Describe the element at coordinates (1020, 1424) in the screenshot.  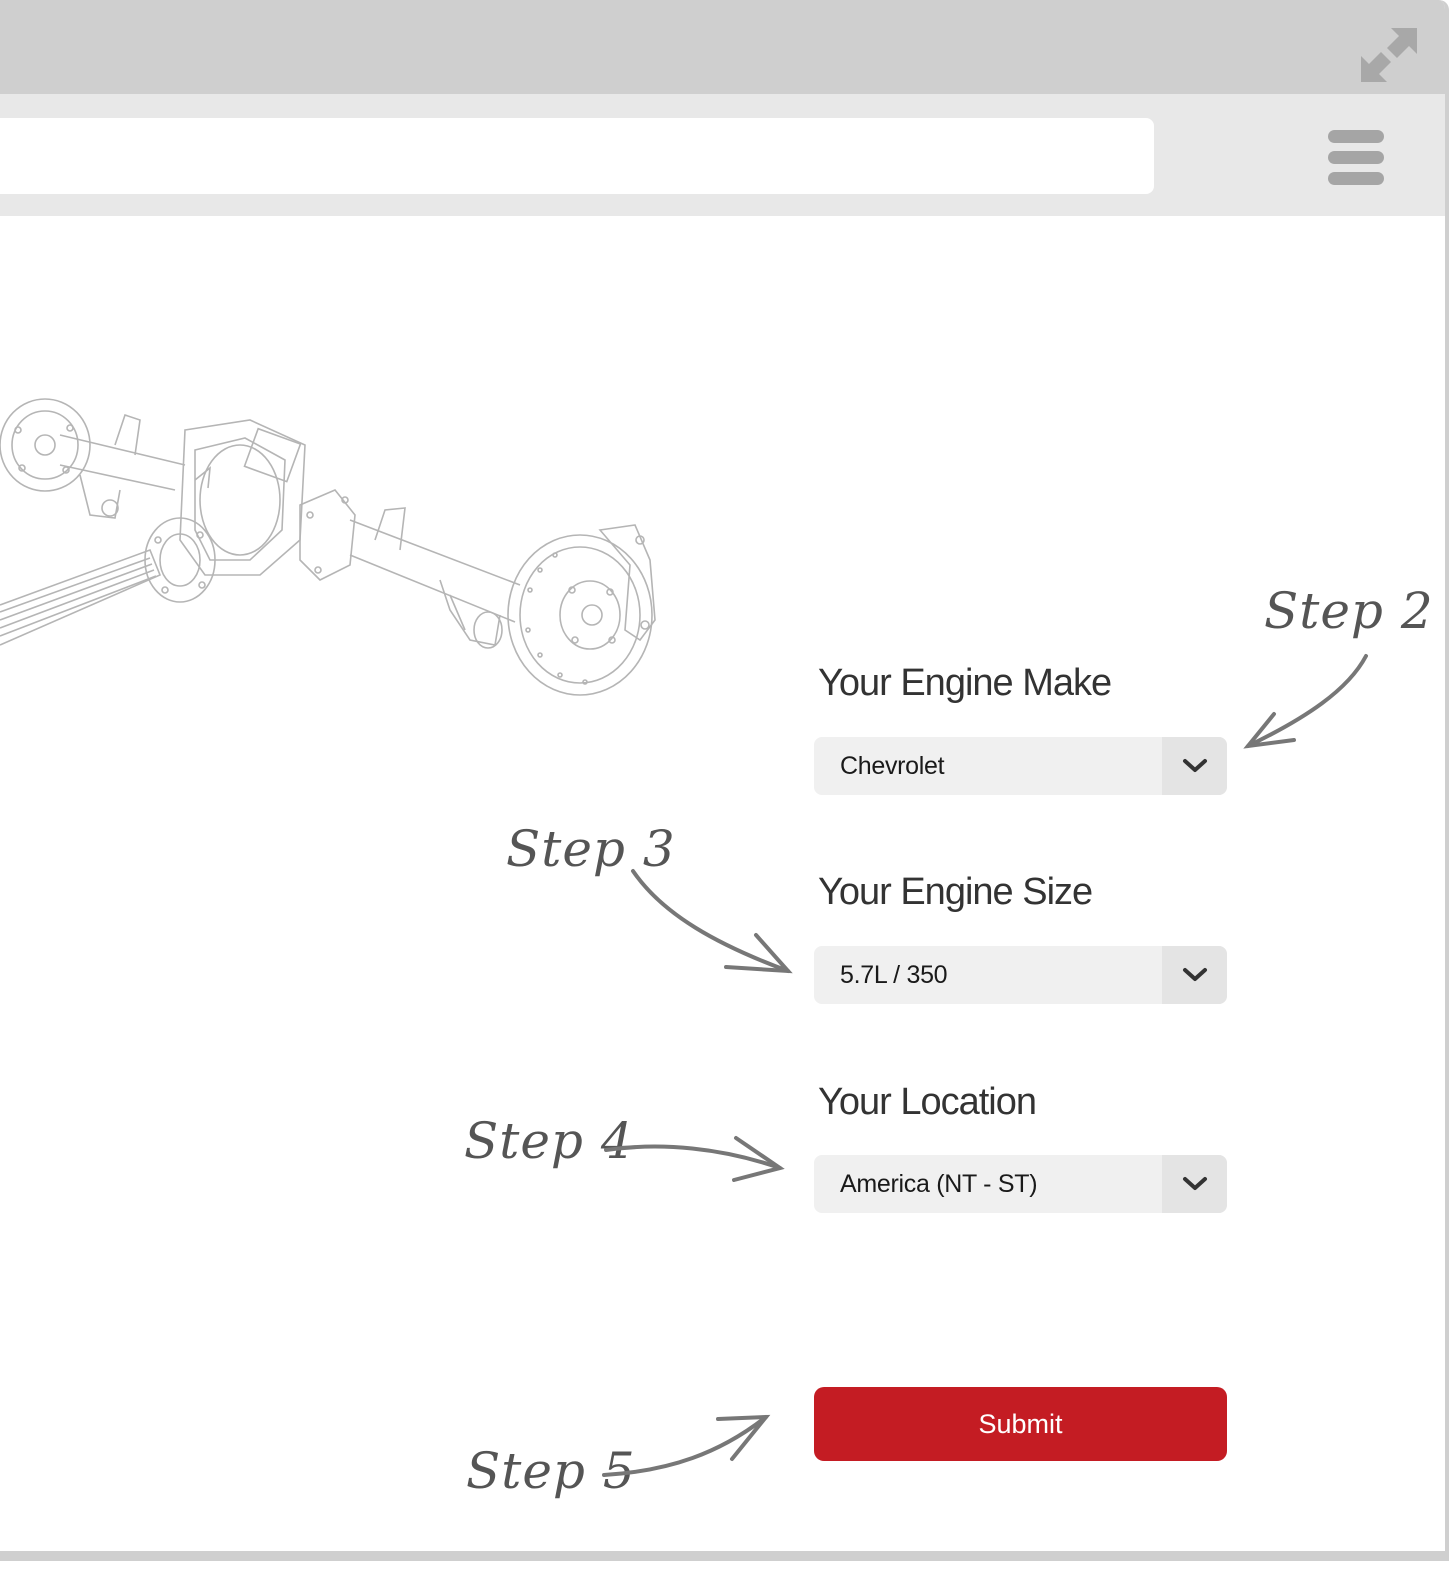
I see `submit-button: Submit` at that location.